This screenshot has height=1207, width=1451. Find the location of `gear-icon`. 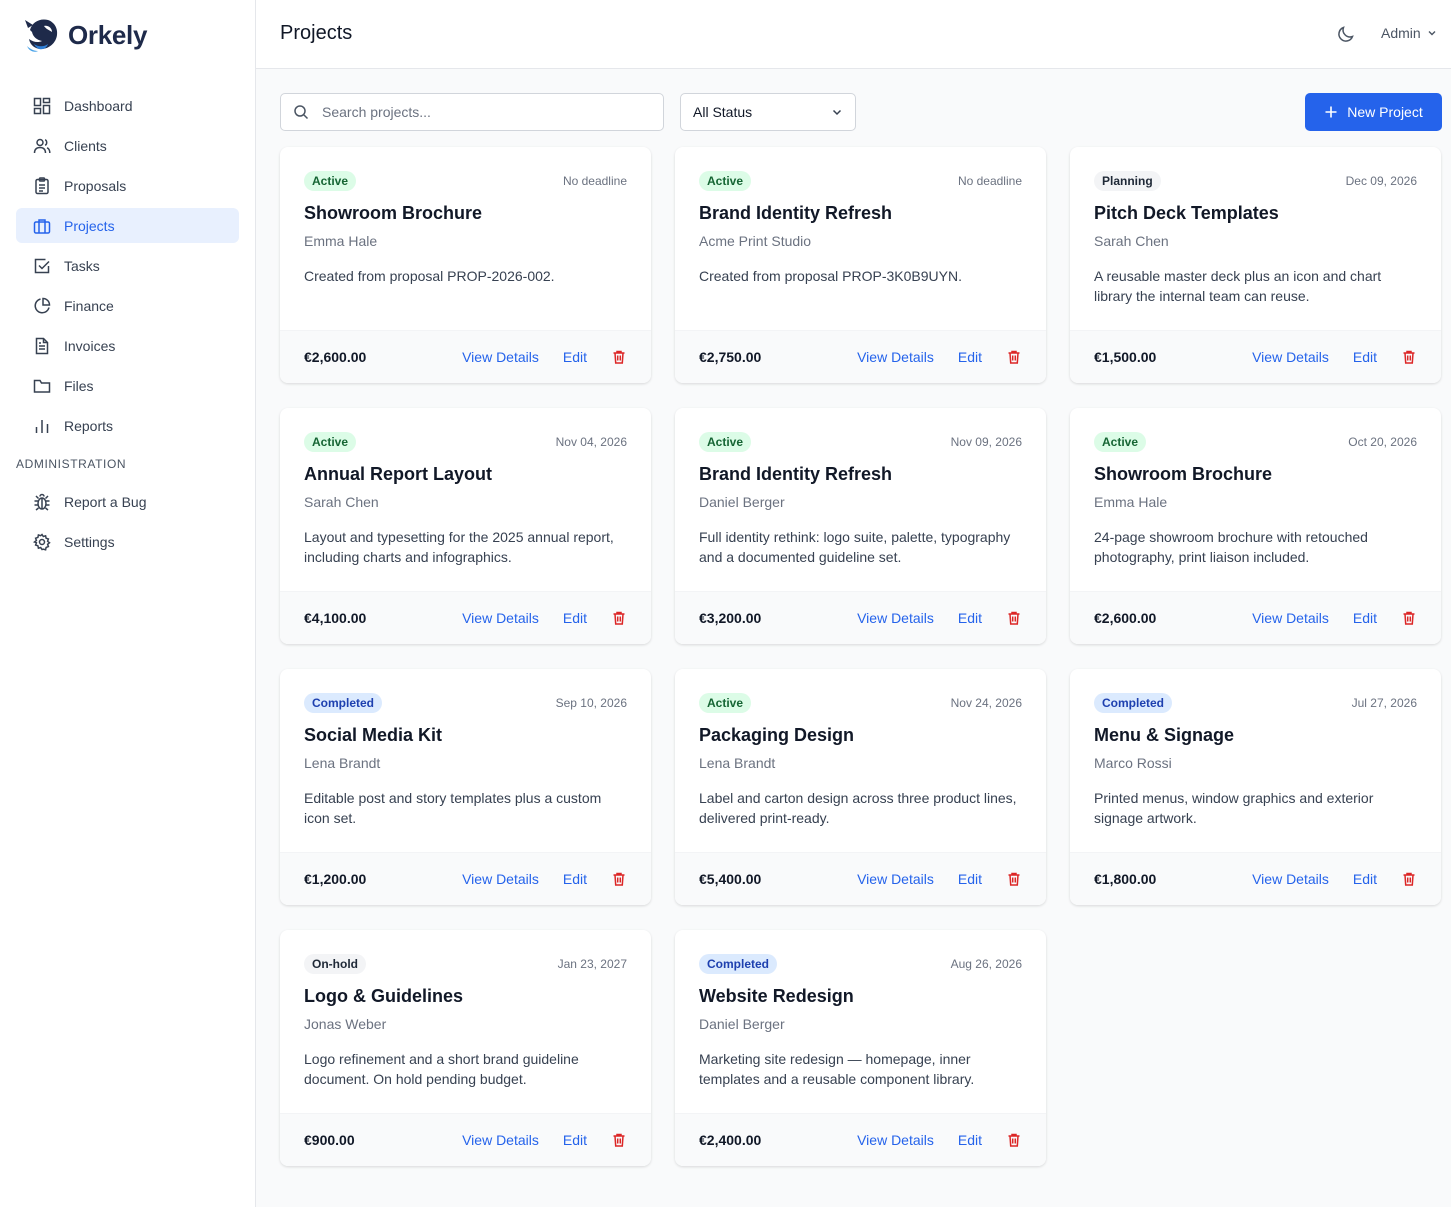

gear-icon is located at coordinates (41, 541).